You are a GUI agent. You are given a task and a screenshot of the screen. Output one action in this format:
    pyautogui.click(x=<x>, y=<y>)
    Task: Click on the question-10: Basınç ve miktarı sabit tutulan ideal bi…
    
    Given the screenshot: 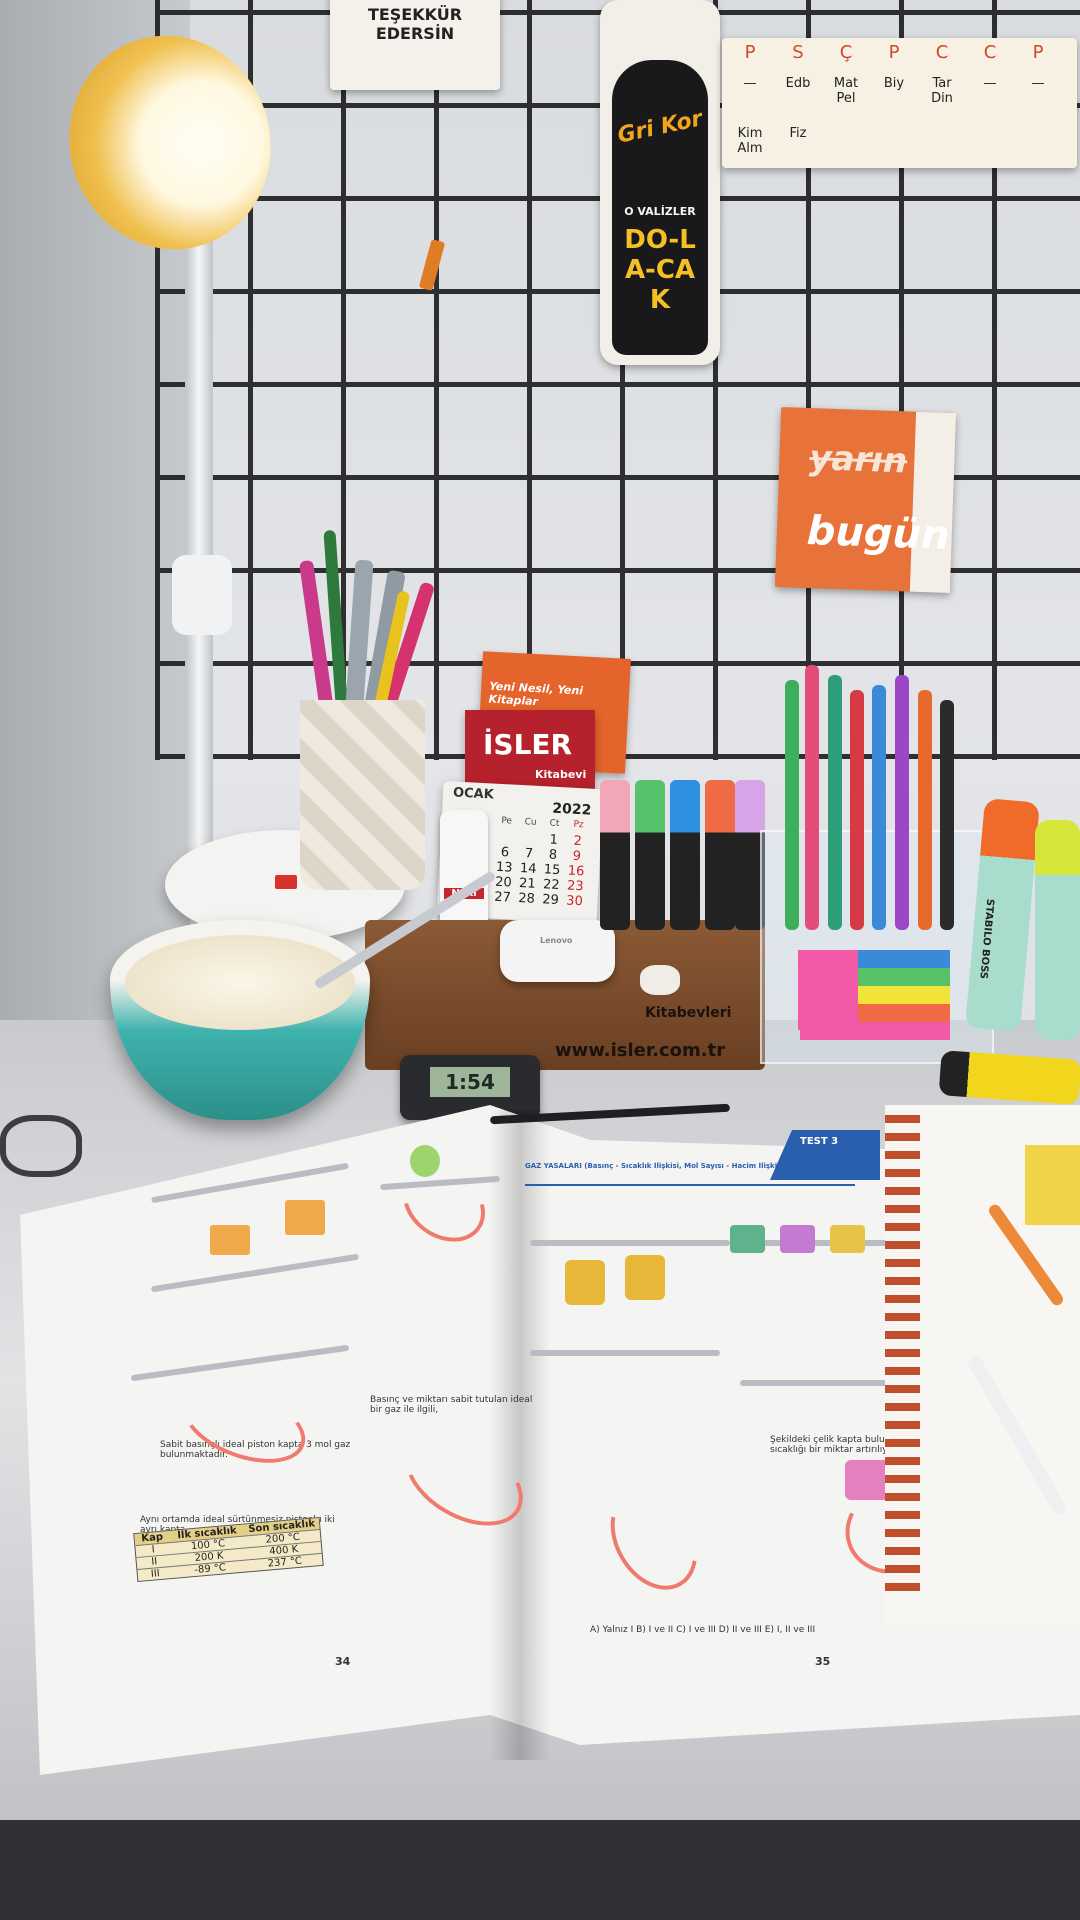 What is the action you would take?
    pyautogui.click(x=451, y=1405)
    